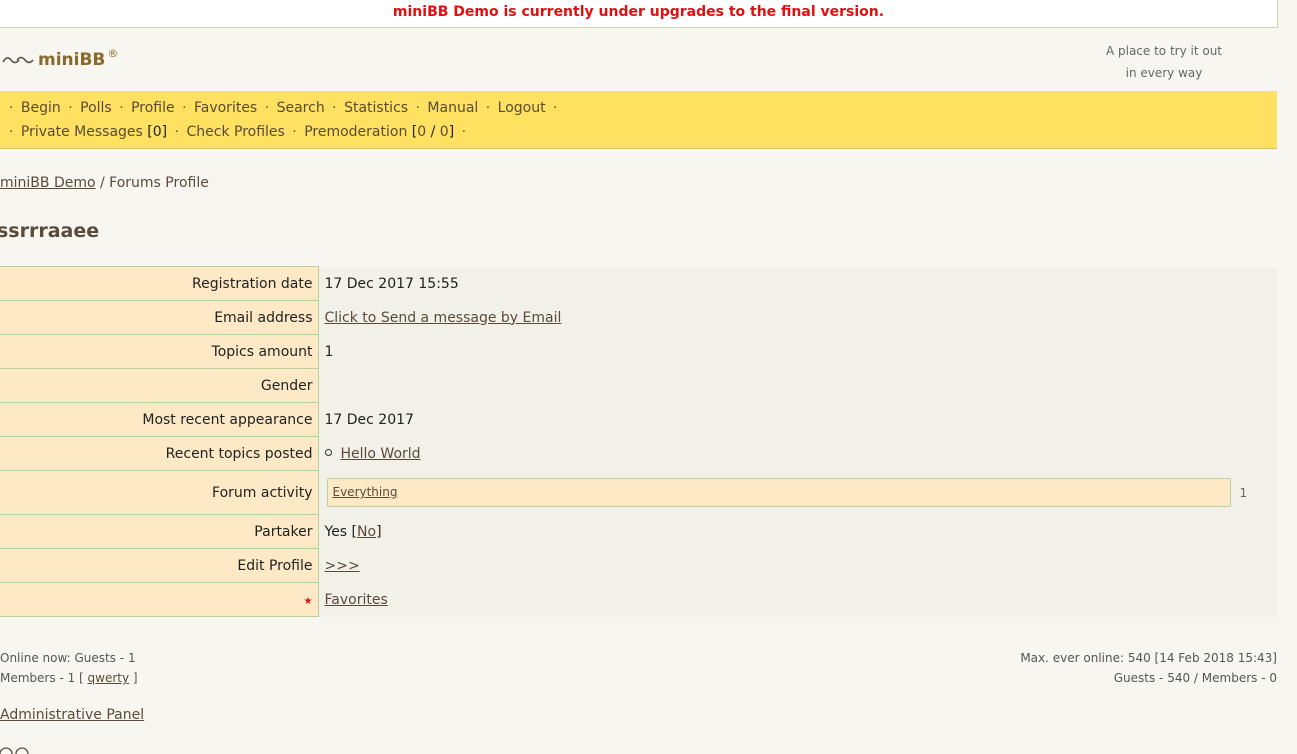  Describe the element at coordinates (68, 658) in the screenshot. I see `online-now: Online now: Guests - 1` at that location.